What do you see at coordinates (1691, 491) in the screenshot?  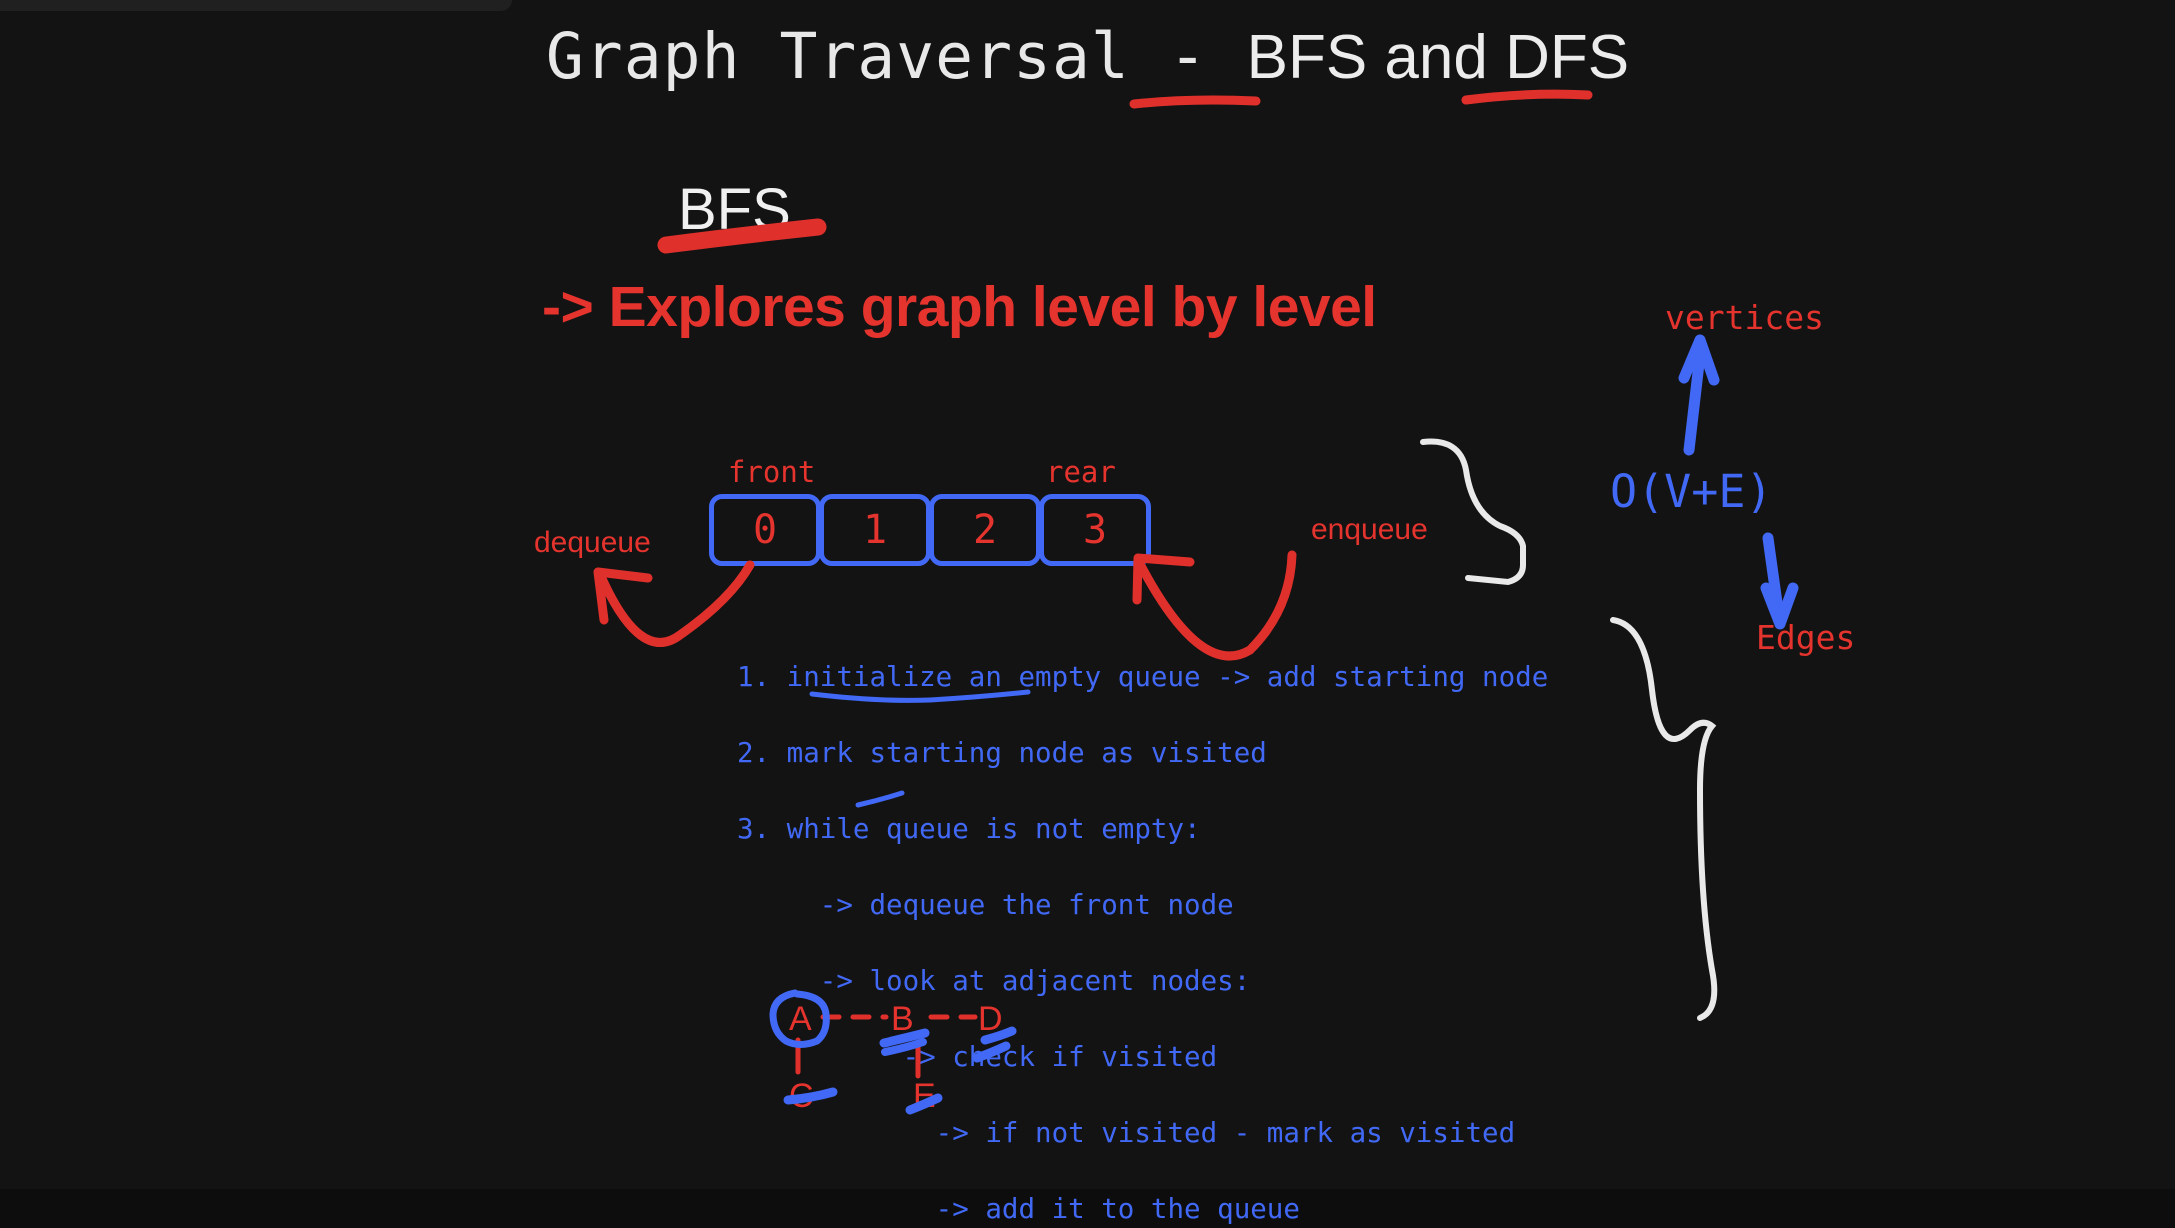 I see `complexity-notation: O(V+E)` at bounding box center [1691, 491].